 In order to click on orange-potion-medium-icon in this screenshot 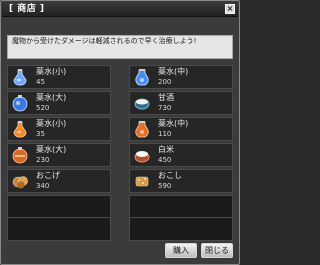, I will do `click(142, 129)`.